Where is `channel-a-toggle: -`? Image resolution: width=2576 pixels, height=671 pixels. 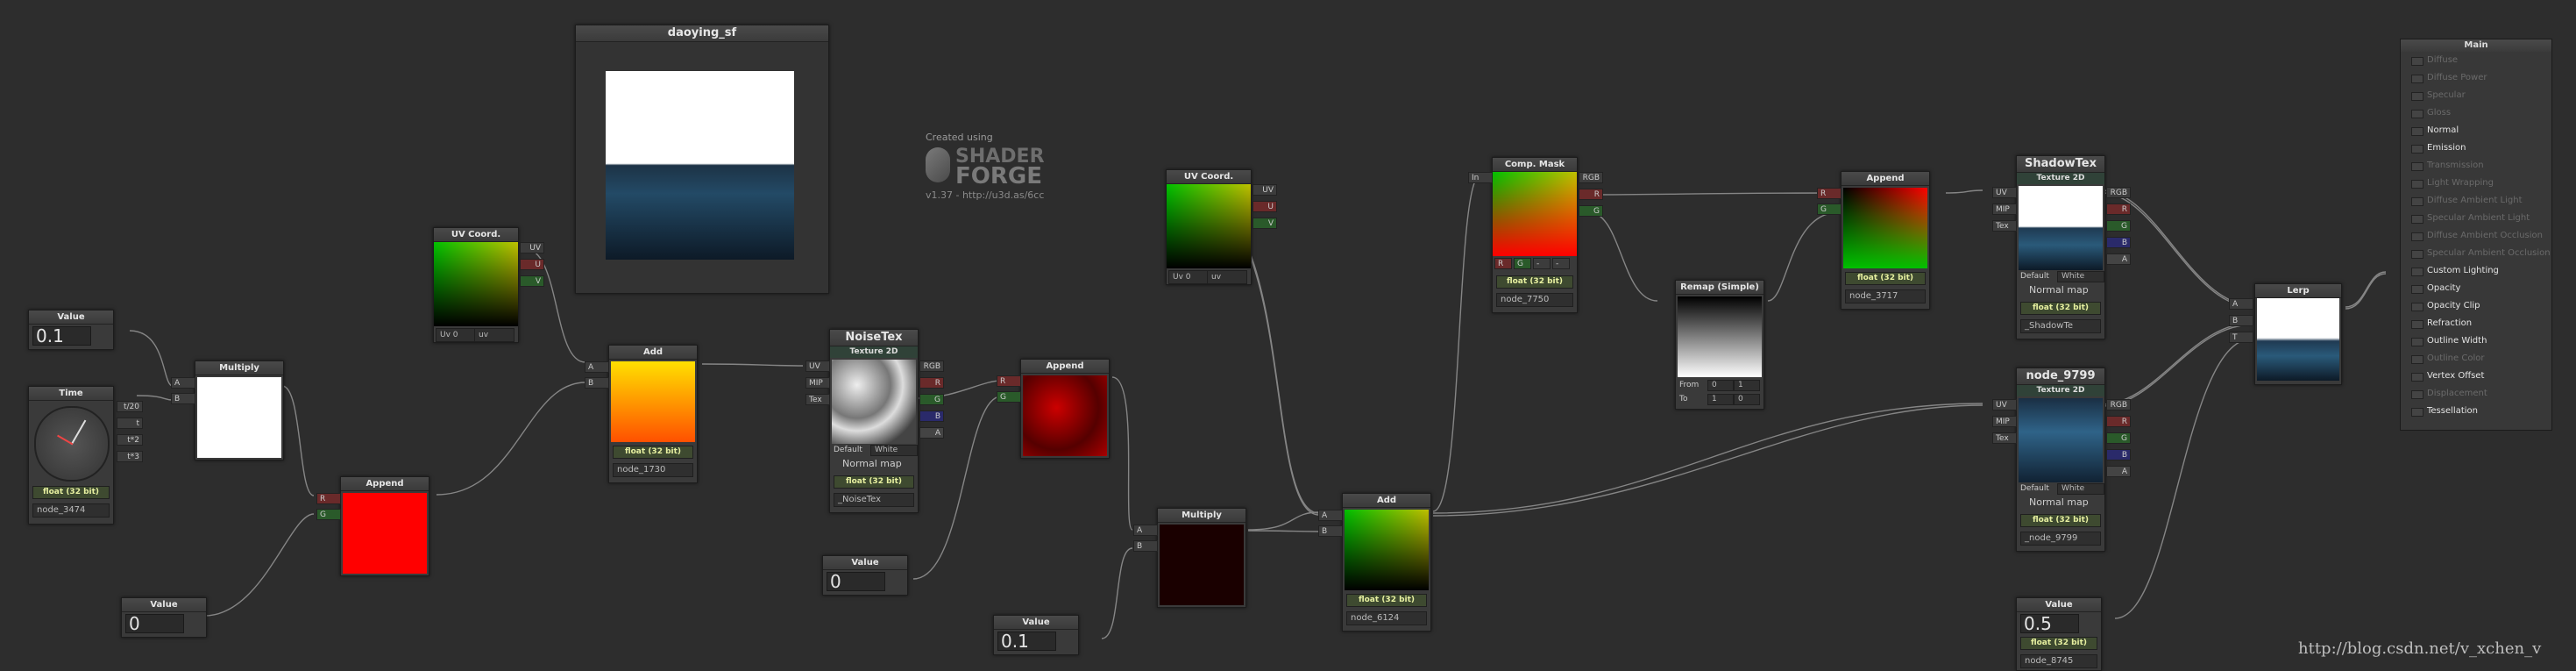
channel-a-toggle: - is located at coordinates (1561, 263).